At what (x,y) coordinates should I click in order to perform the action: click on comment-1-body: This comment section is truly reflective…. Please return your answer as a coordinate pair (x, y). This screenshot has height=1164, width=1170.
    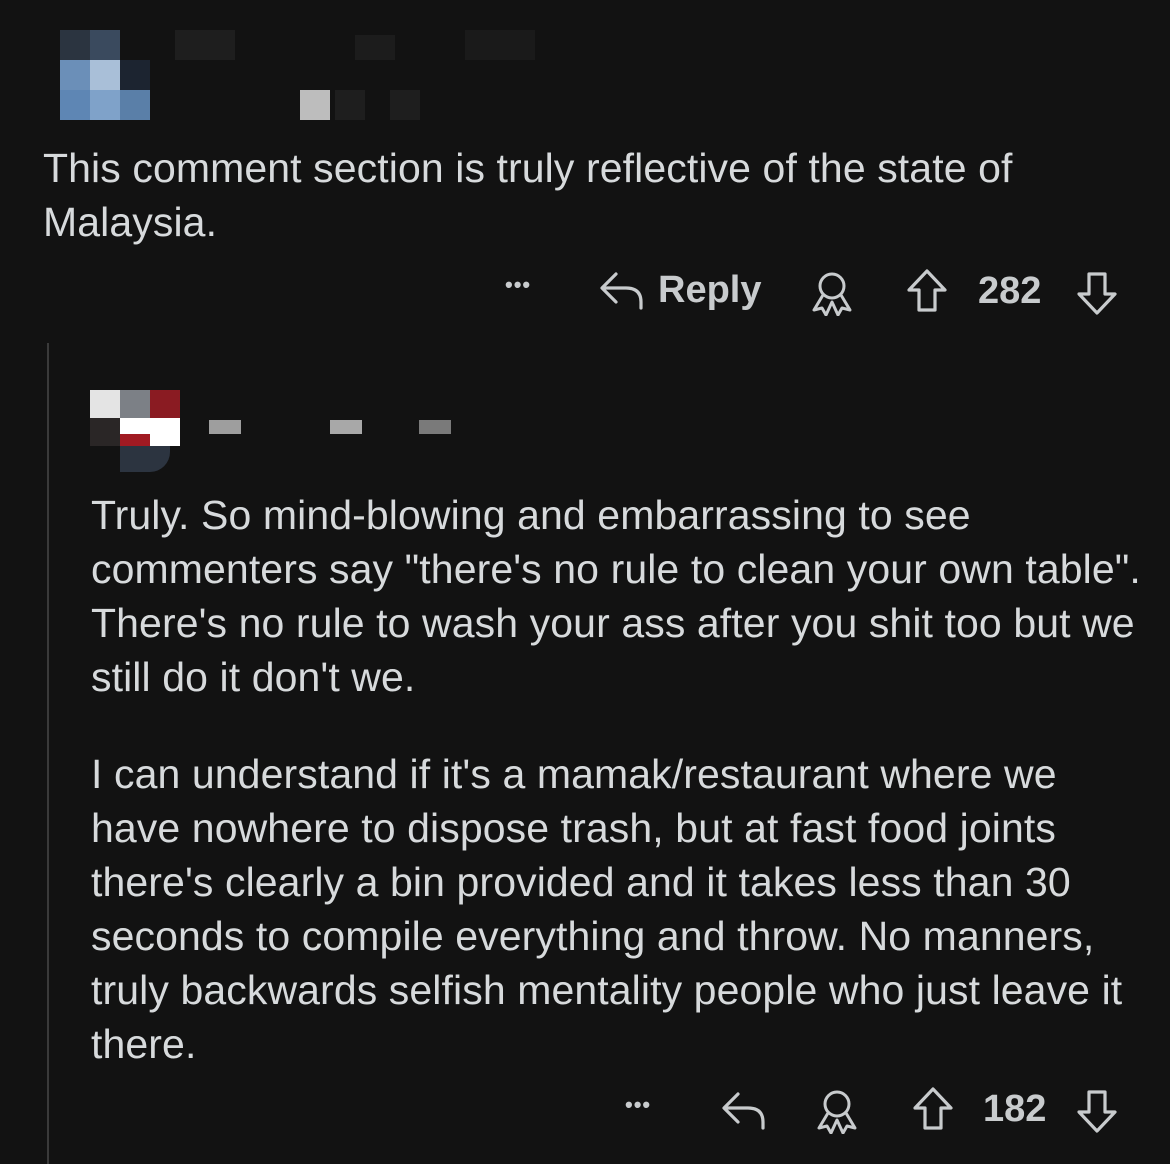
    Looking at the image, I should click on (588, 195).